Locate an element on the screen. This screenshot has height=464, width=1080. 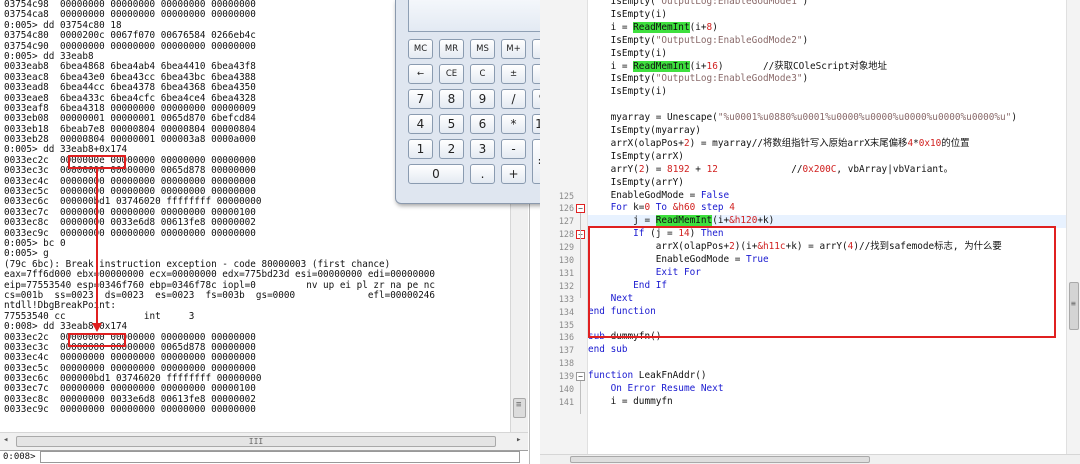
line-number: 133 is located at coordinates (566, 298).